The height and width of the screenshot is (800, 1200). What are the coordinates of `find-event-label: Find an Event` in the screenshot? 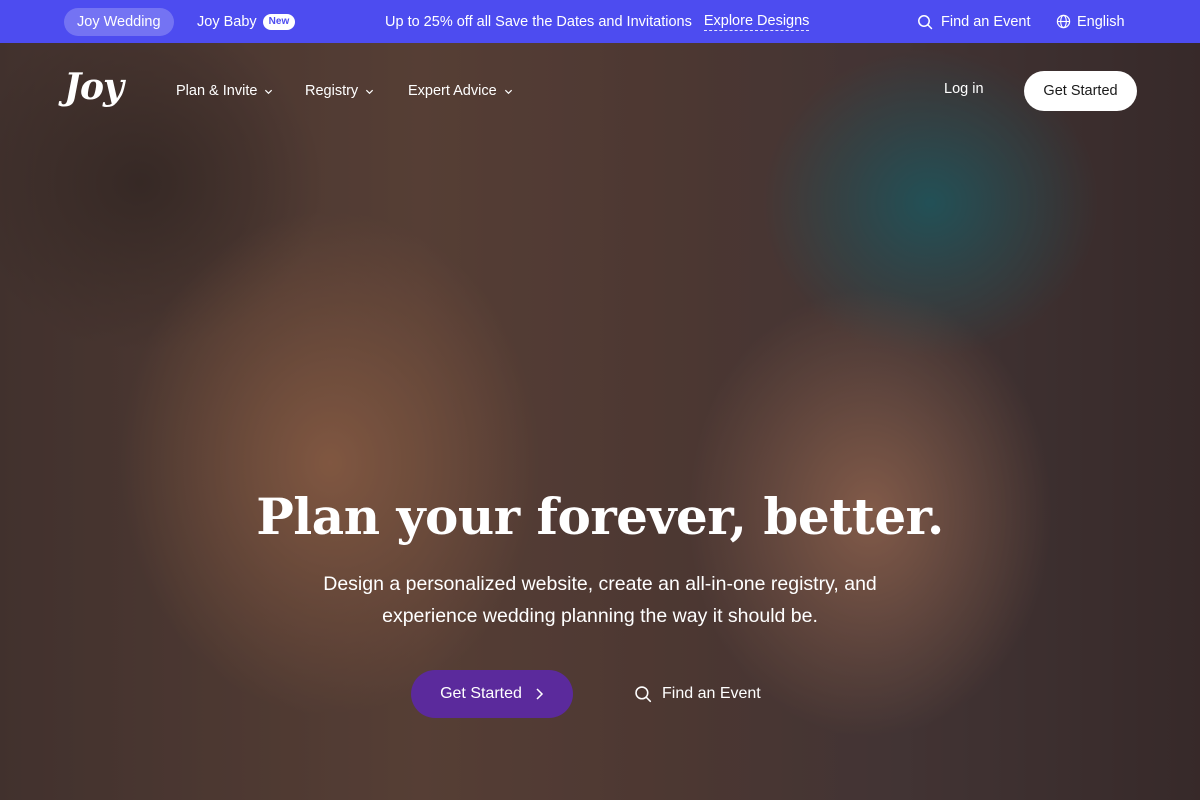 It's located at (986, 21).